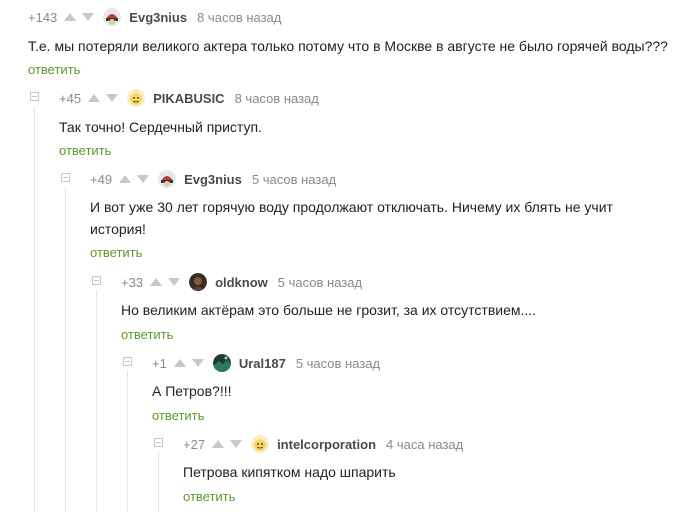 The image size is (700, 512). I want to click on comment-username: intelcorporation, so click(326, 444).